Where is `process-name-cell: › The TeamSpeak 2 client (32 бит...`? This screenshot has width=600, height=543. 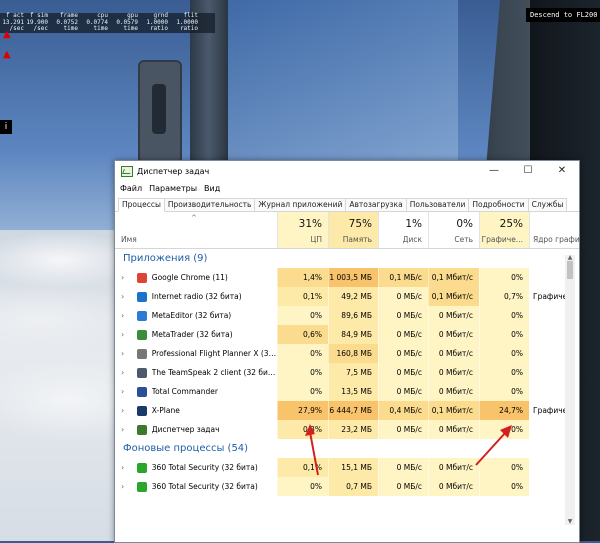
process-name-cell: › The TeamSpeak 2 client (32 бит... is located at coordinates (196, 372).